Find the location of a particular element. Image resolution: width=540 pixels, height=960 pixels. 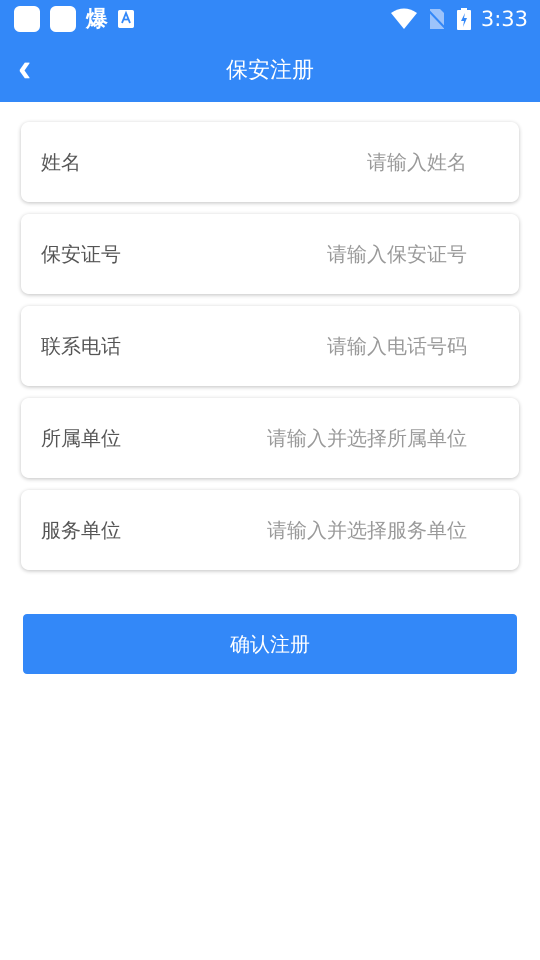

field-label: 保安证号 is located at coordinates (81, 254).